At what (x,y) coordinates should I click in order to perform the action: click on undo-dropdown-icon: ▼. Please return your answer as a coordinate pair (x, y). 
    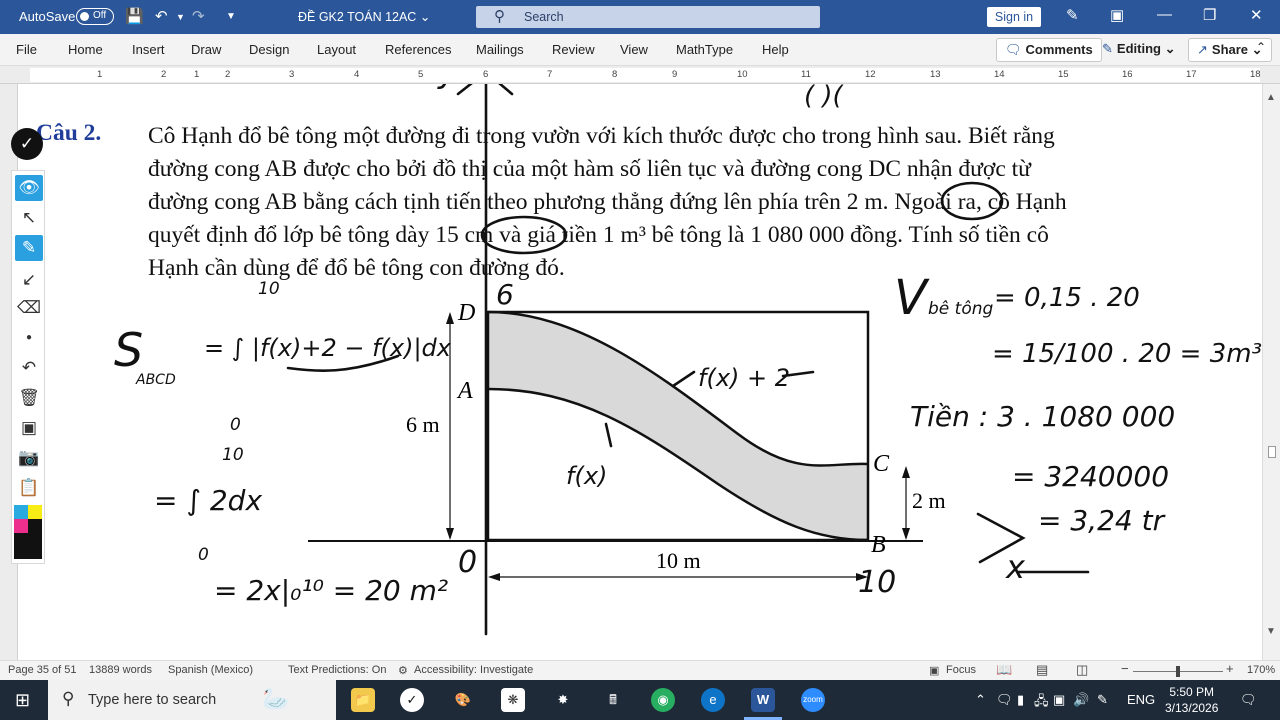
    Looking at the image, I should click on (180, 17).